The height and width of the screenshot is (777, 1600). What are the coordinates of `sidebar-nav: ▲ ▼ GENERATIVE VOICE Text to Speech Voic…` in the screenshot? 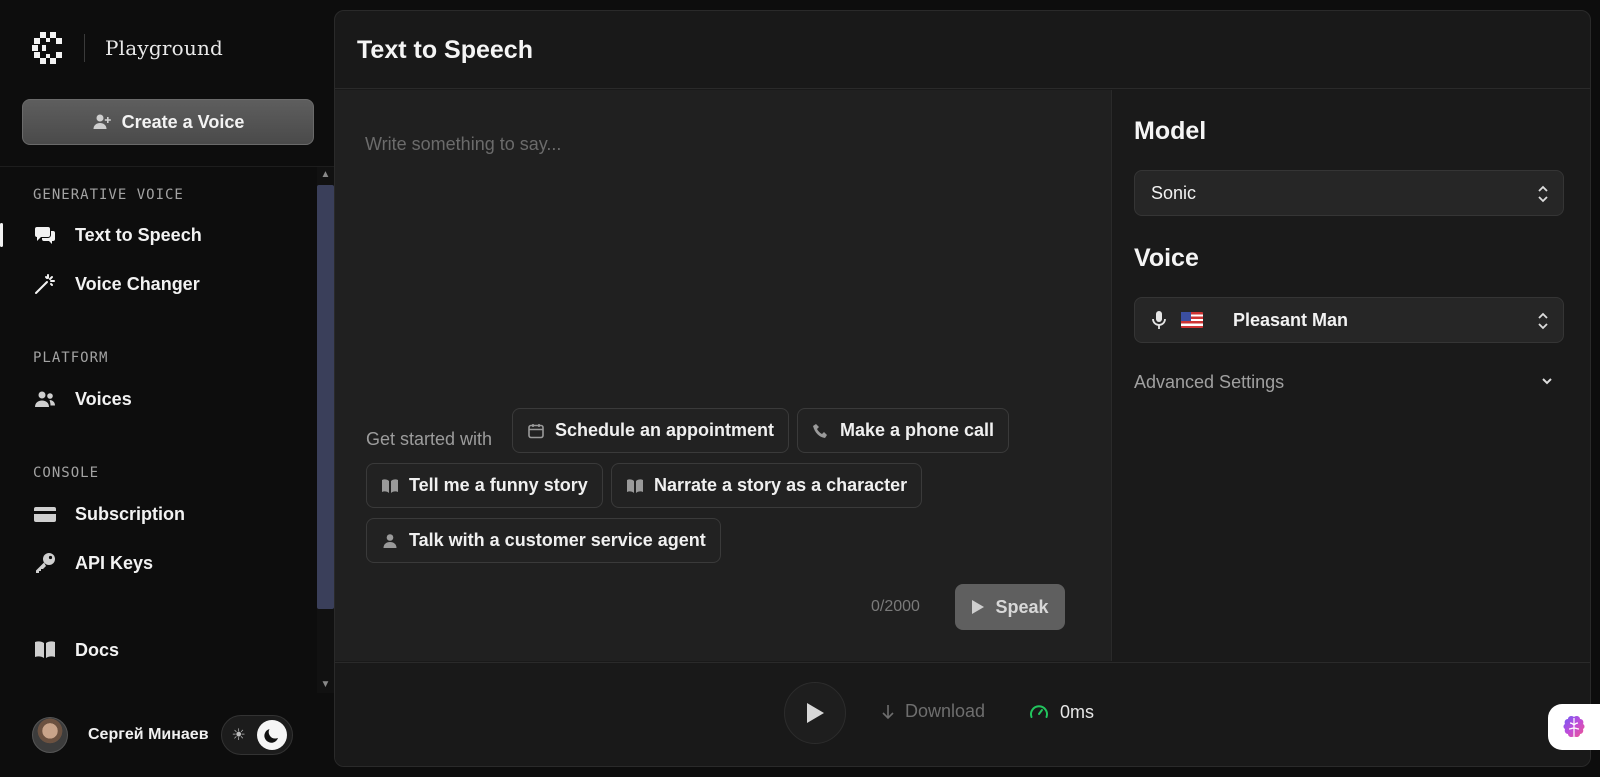 It's located at (167, 429).